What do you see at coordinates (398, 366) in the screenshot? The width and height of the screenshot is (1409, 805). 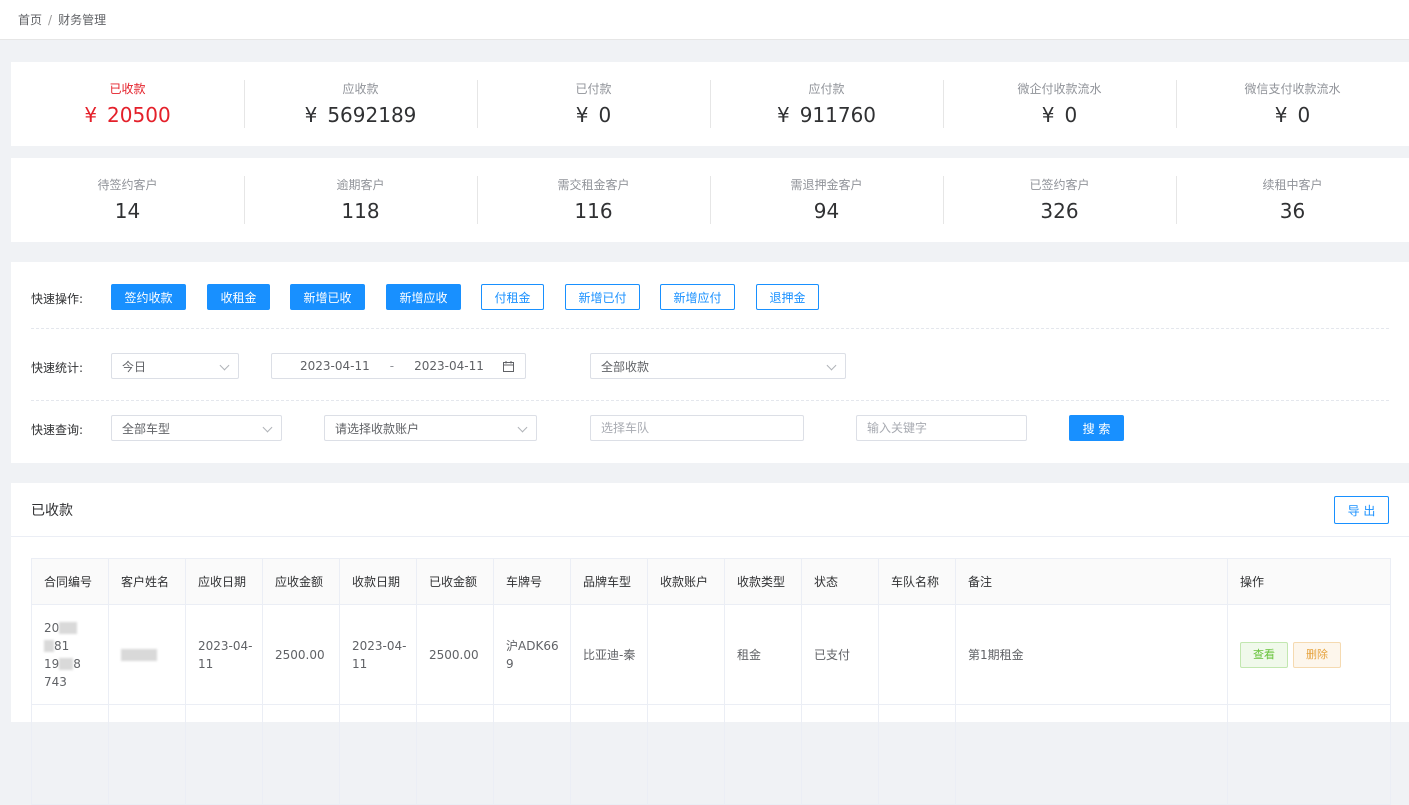 I see `date-range-picker: 2023-04-11 - 2023-04-11` at bounding box center [398, 366].